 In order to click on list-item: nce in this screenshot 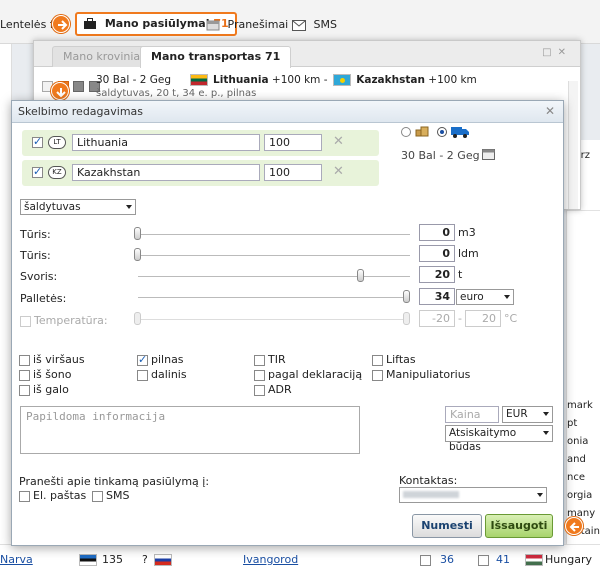, I will do `click(576, 477)`.